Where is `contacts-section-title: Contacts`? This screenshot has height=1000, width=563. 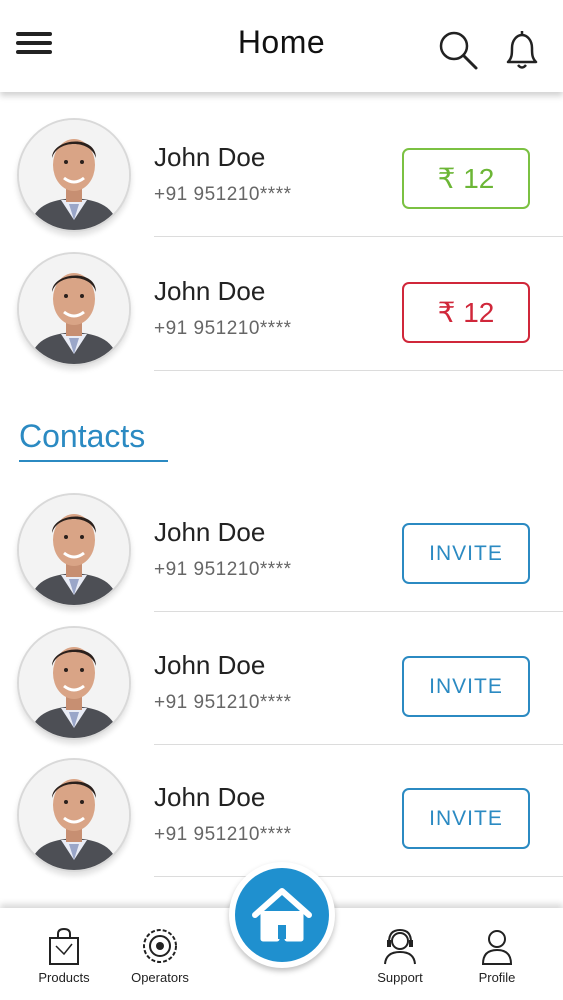
contacts-section-title: Contacts is located at coordinates (82, 436).